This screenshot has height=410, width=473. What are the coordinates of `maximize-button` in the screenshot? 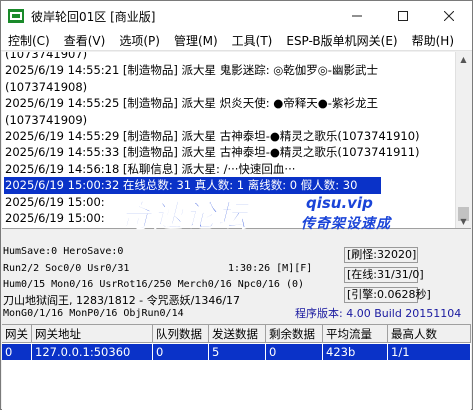 It's located at (403, 16).